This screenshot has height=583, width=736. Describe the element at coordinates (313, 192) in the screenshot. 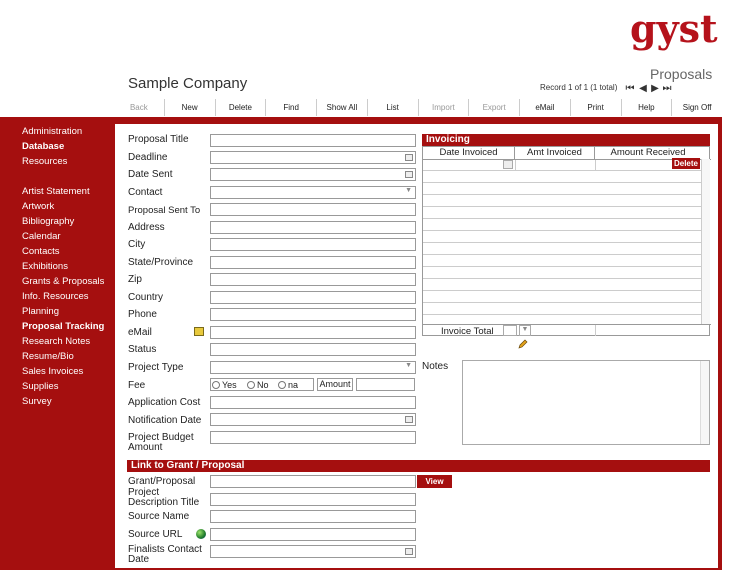

I see `contact-select: ▼` at that location.